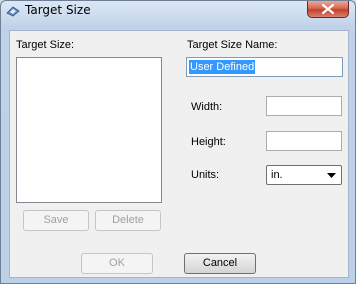  What do you see at coordinates (45, 45) in the screenshot?
I see `target-size-list-label: Target Size:` at bounding box center [45, 45].